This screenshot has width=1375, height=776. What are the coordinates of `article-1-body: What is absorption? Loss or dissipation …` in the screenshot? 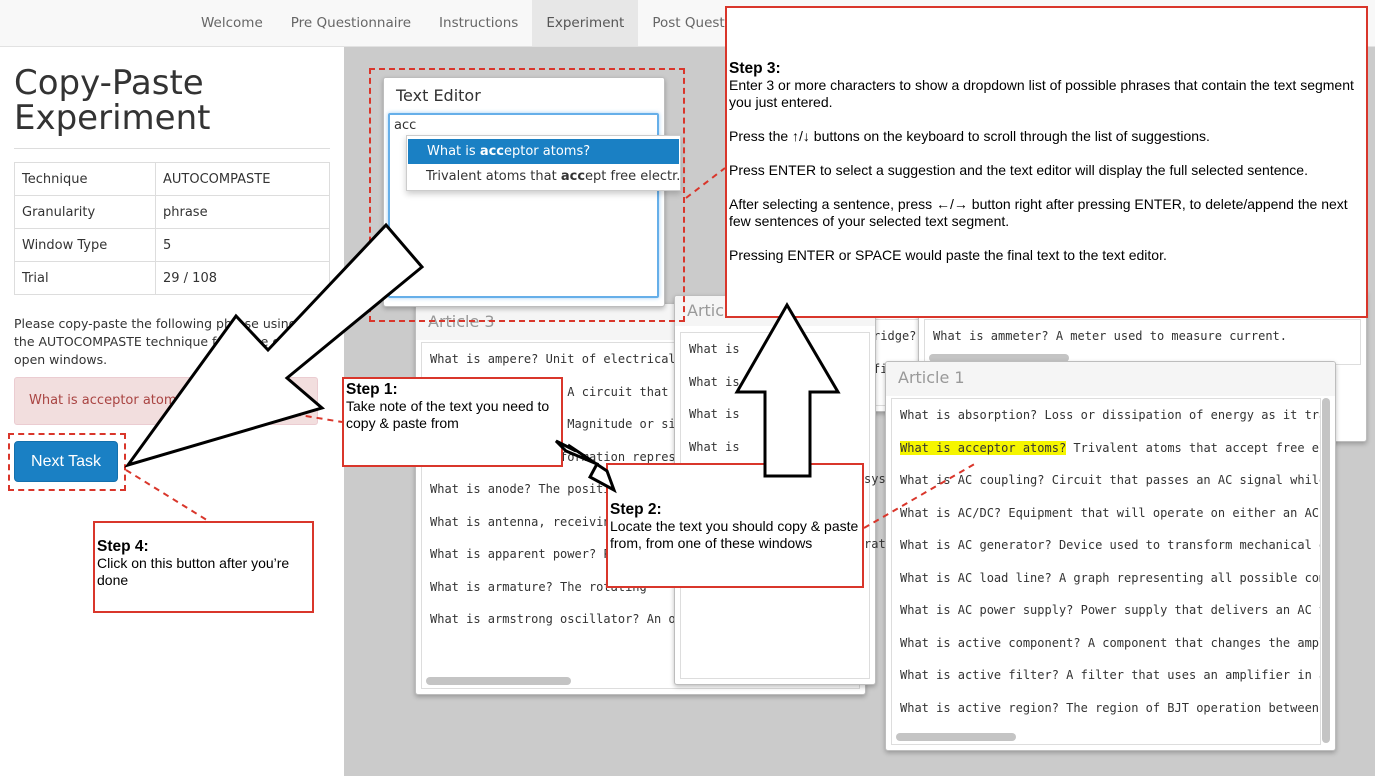 It's located at (1106, 571).